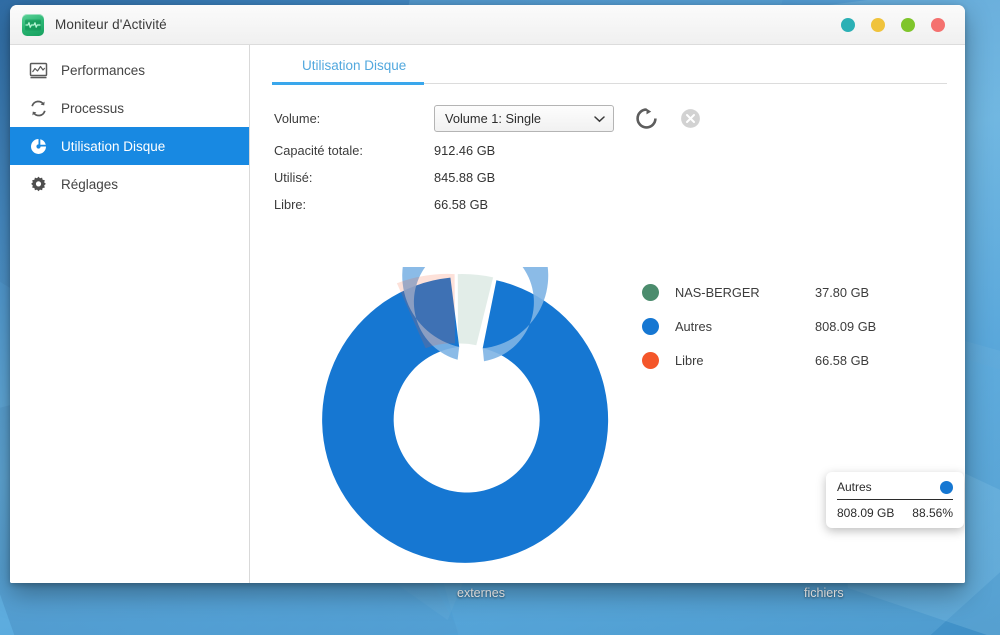 This screenshot has width=1000, height=635. What do you see at coordinates (609, 65) in the screenshot?
I see `tabbar: Utilisation Disque` at bounding box center [609, 65].